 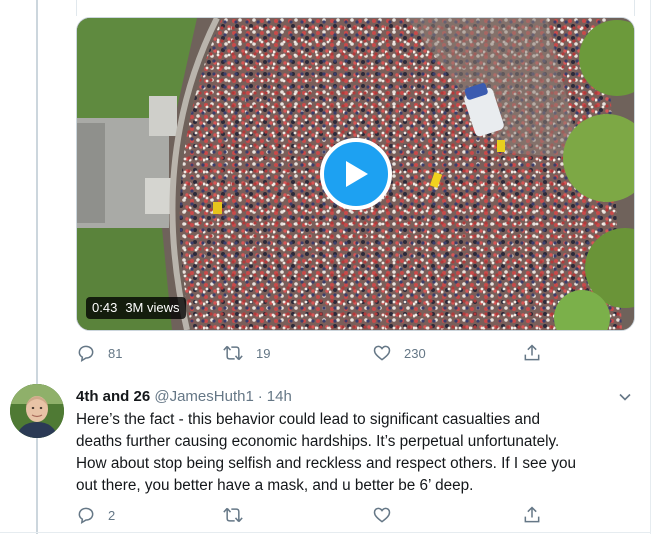 What do you see at coordinates (113, 396) in the screenshot?
I see `display-name: 4th and 26` at bounding box center [113, 396].